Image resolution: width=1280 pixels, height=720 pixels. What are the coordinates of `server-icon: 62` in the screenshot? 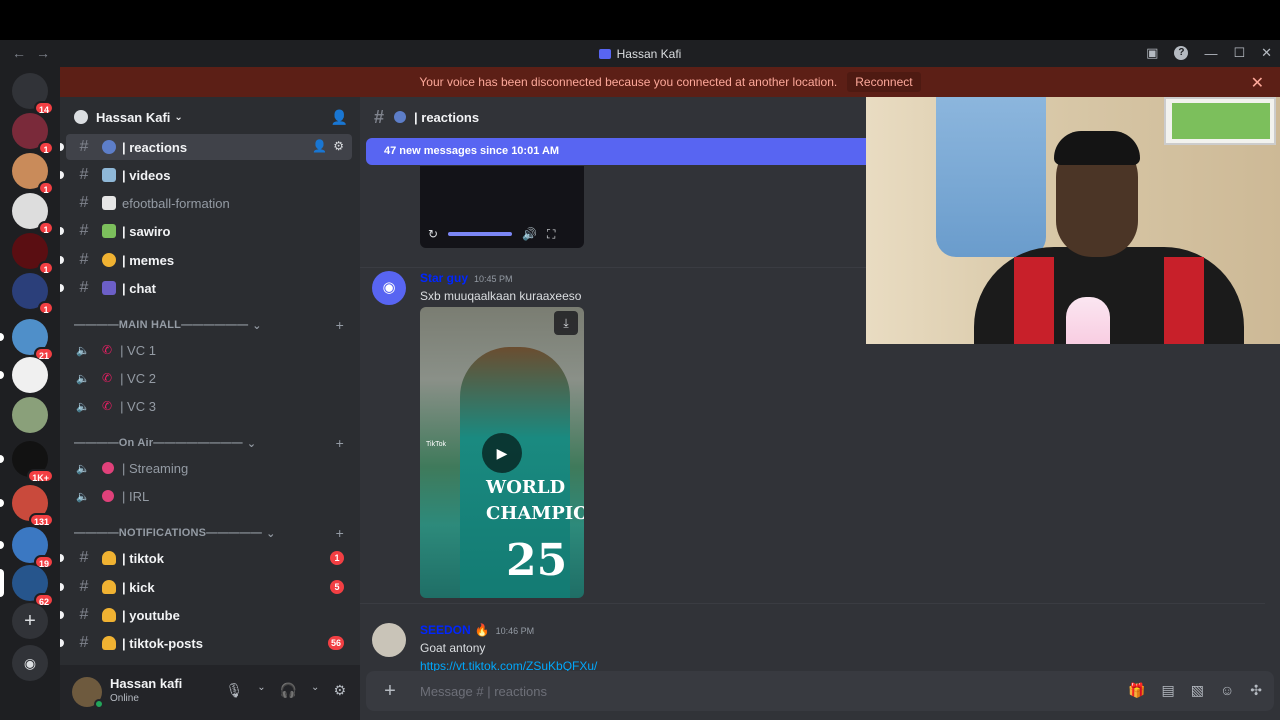 It's located at (27, 586).